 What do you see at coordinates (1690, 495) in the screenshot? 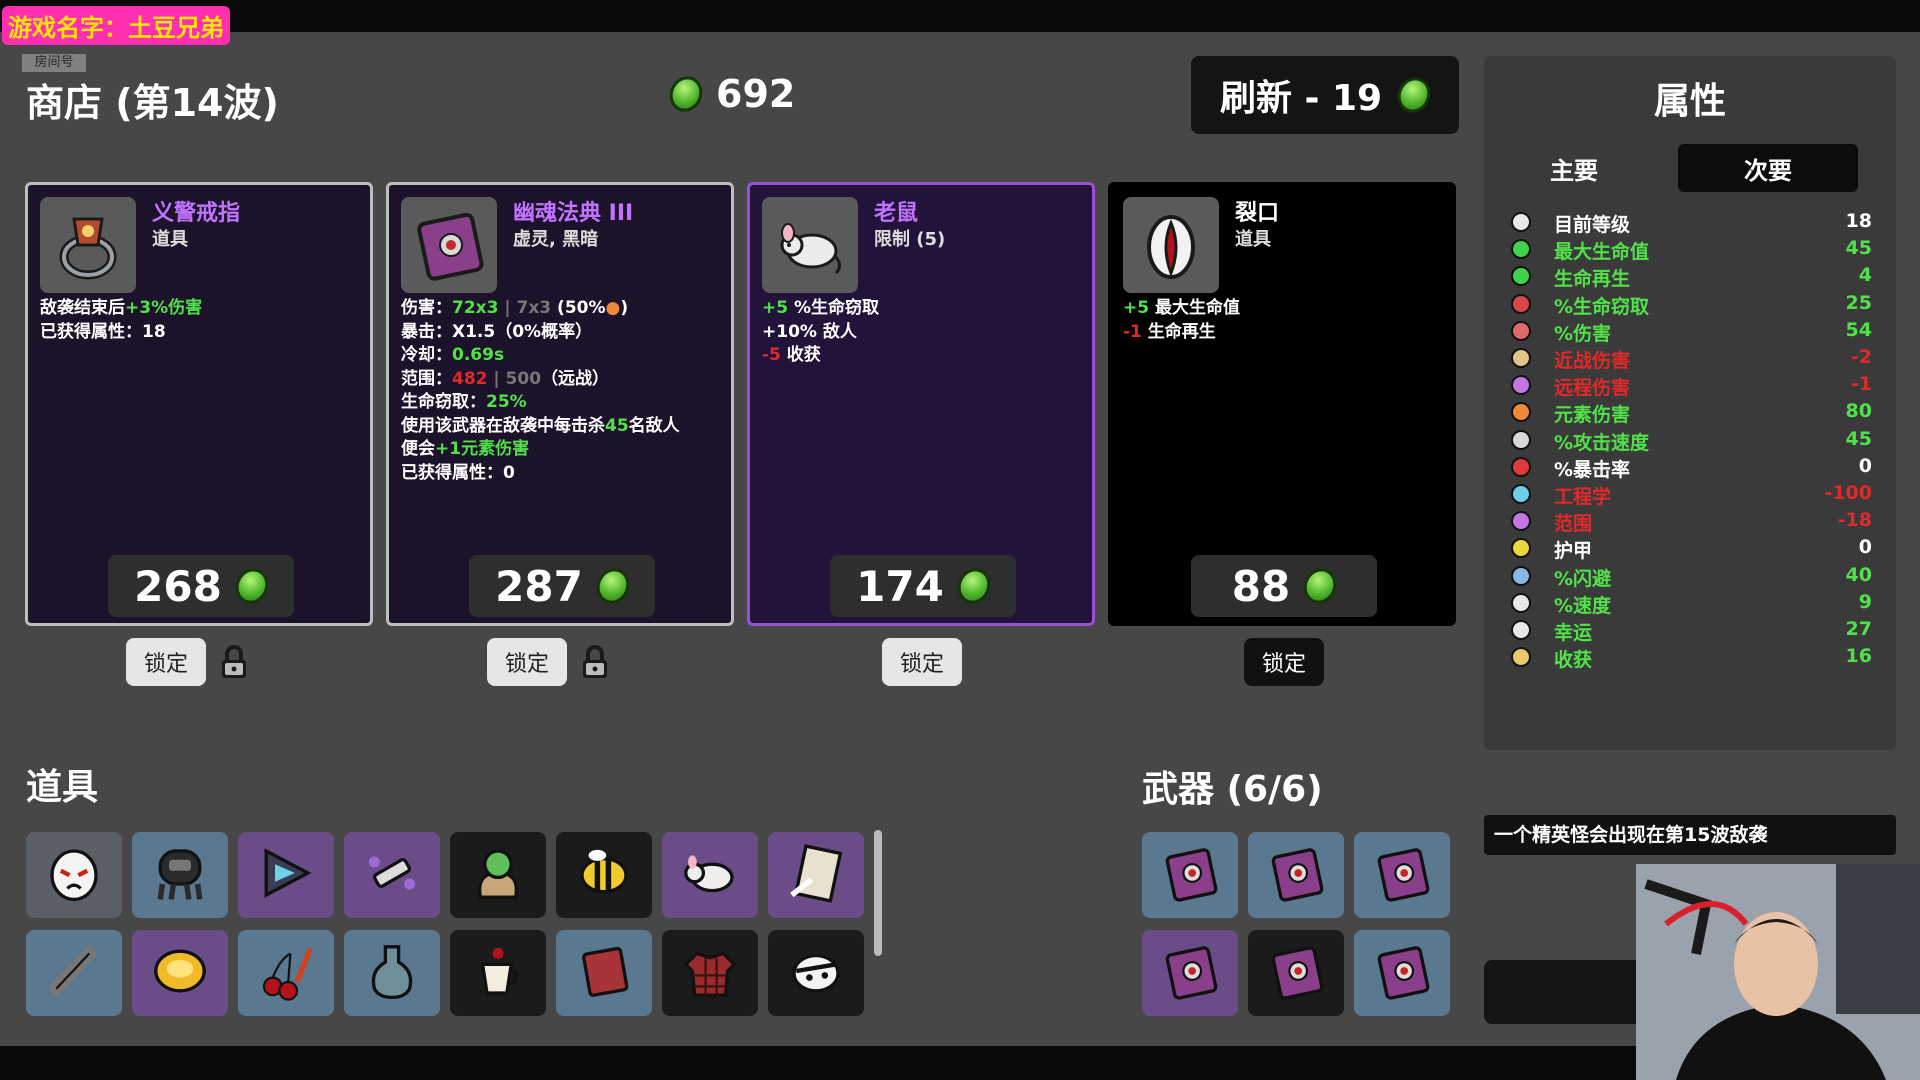
I see `stat-row: 工程学 -100` at bounding box center [1690, 495].